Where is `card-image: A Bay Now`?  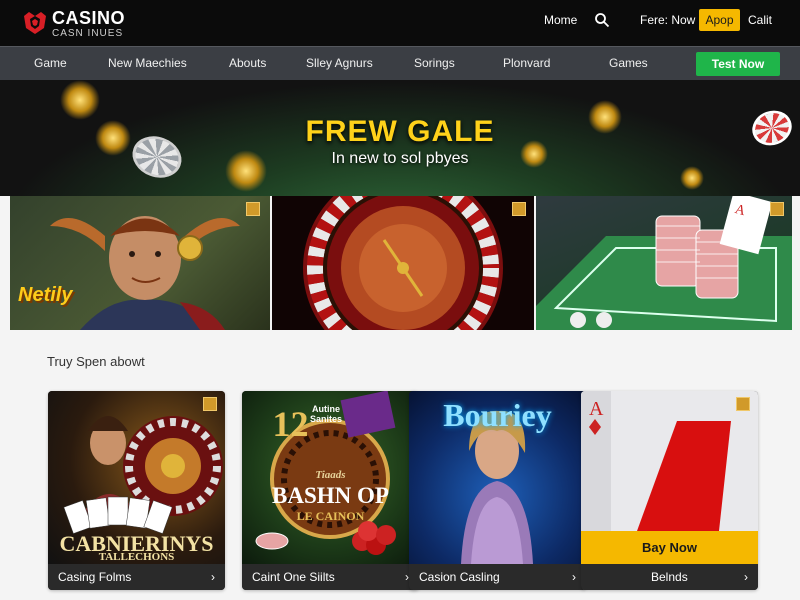 card-image: A Bay Now is located at coordinates (669, 477).